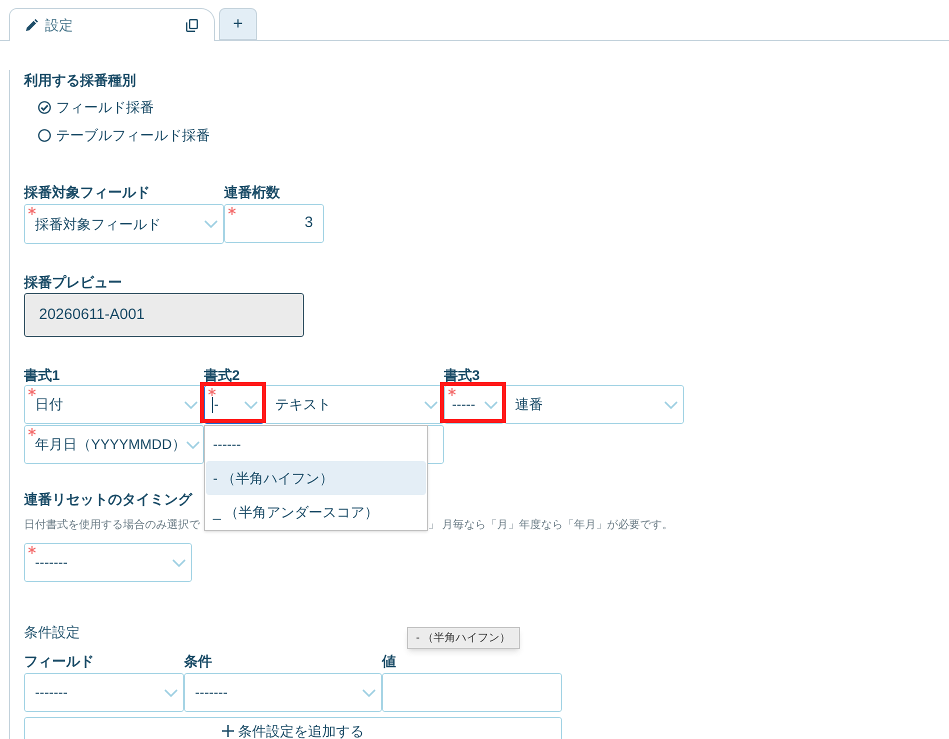  What do you see at coordinates (354, 404) in the screenshot?
I see `select-field: テキスト` at bounding box center [354, 404].